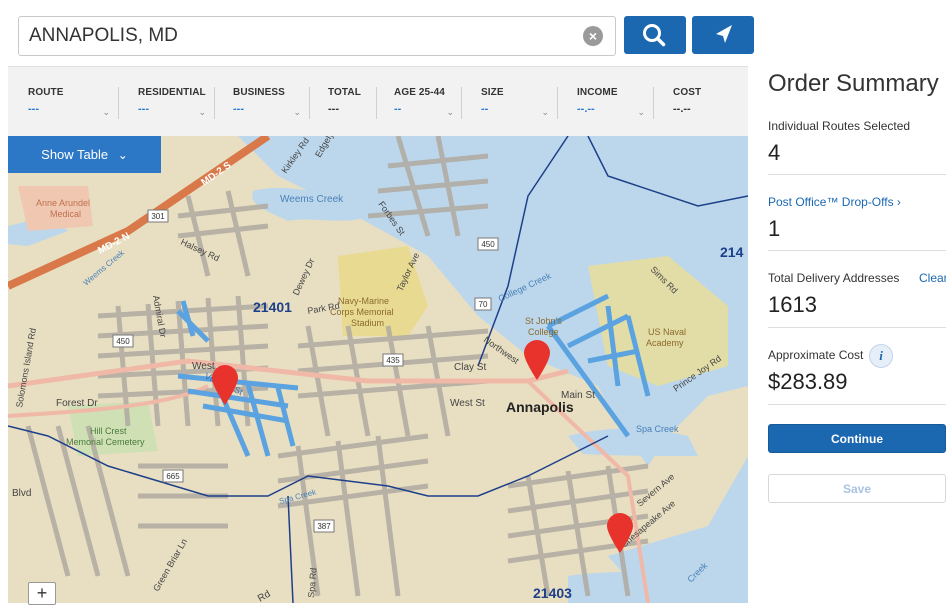 The width and height of the screenshot is (946, 605). Describe the element at coordinates (353, 105) in the screenshot. I see `filter-total: TOTAL ---` at that location.